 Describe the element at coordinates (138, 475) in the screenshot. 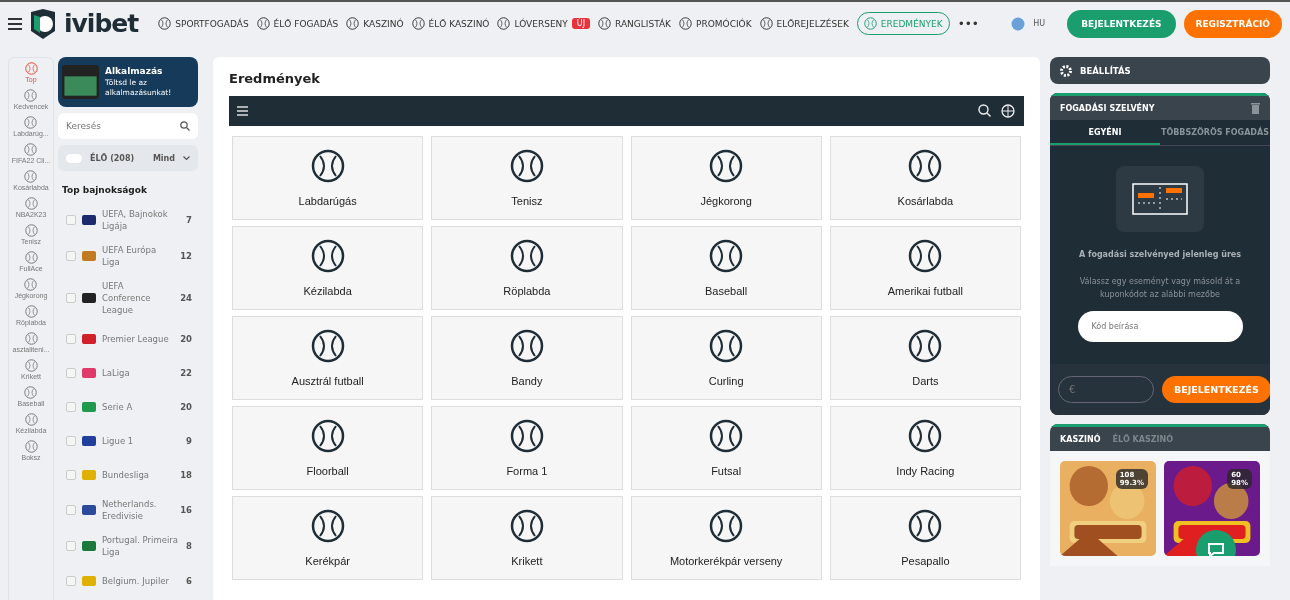

I see `league-name: Bundesliga` at that location.